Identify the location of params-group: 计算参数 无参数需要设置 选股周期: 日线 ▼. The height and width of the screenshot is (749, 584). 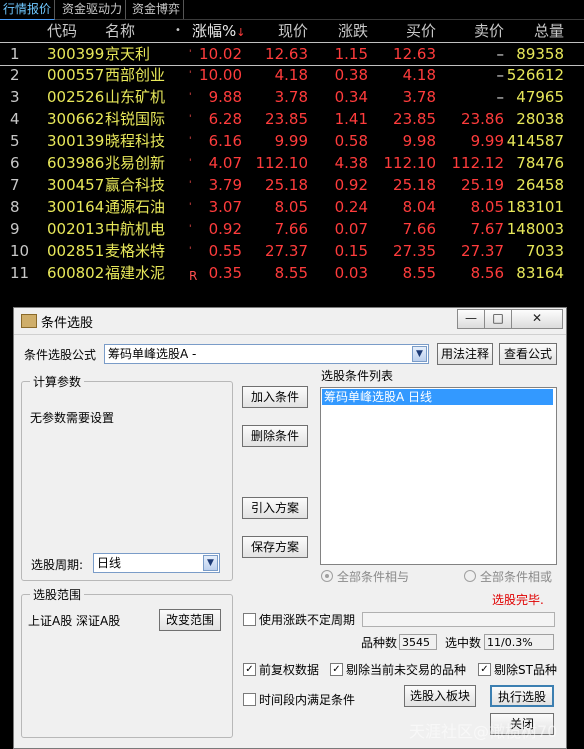
(127, 477).